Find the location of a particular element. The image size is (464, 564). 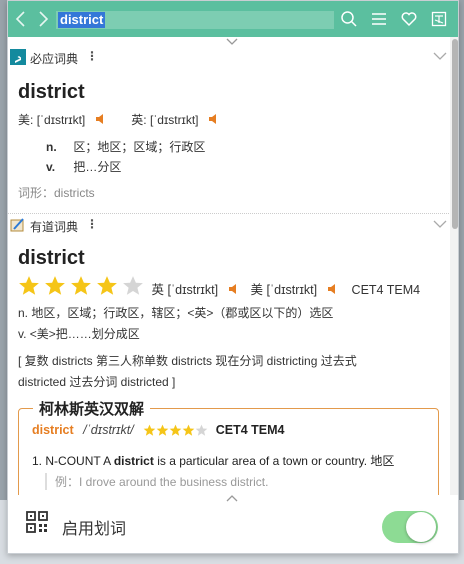

sense-number: 1. is located at coordinates (37, 461).